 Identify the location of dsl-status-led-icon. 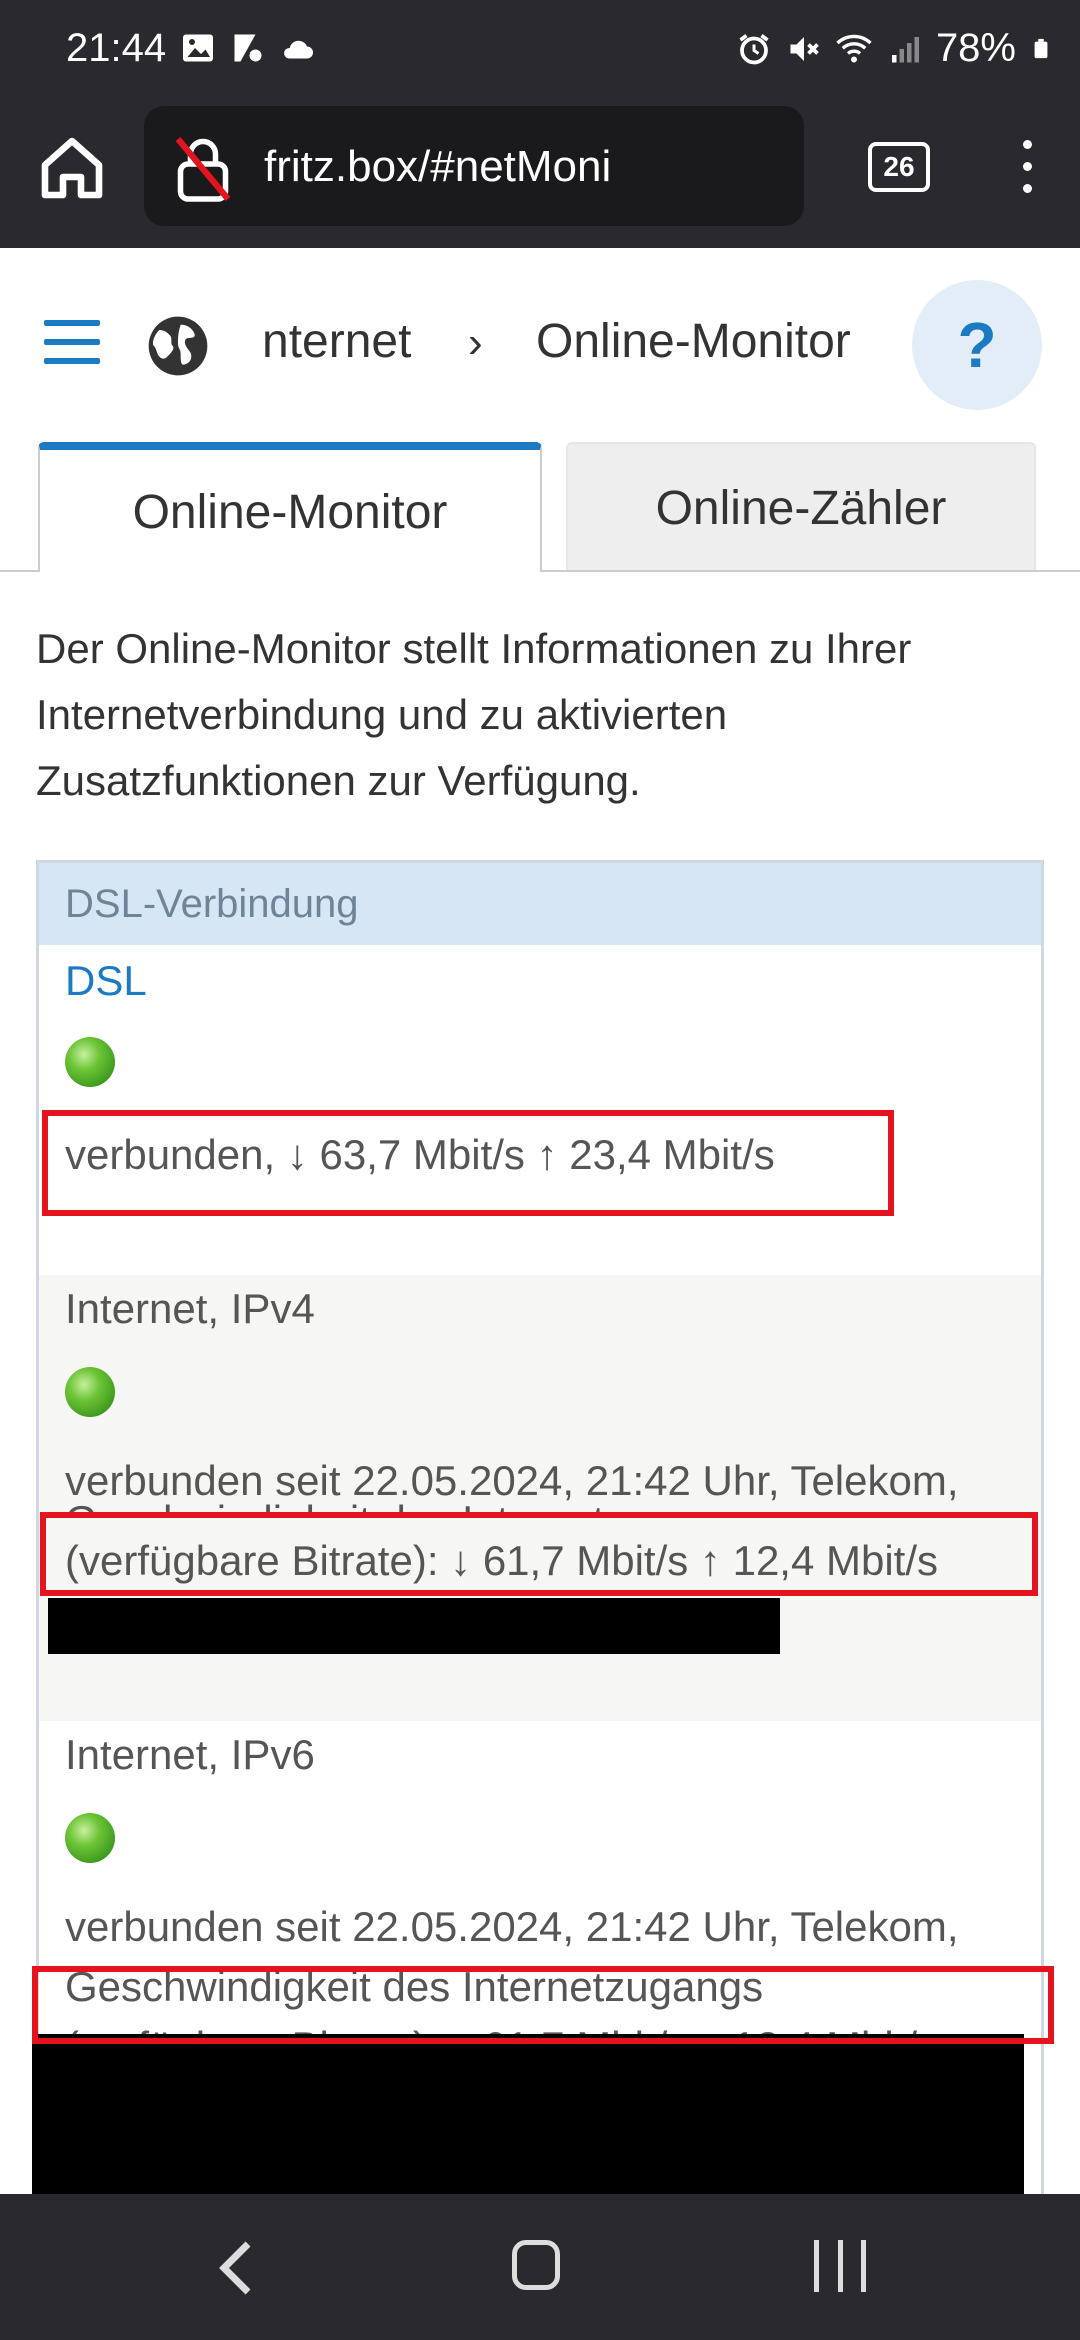
(90, 1062).